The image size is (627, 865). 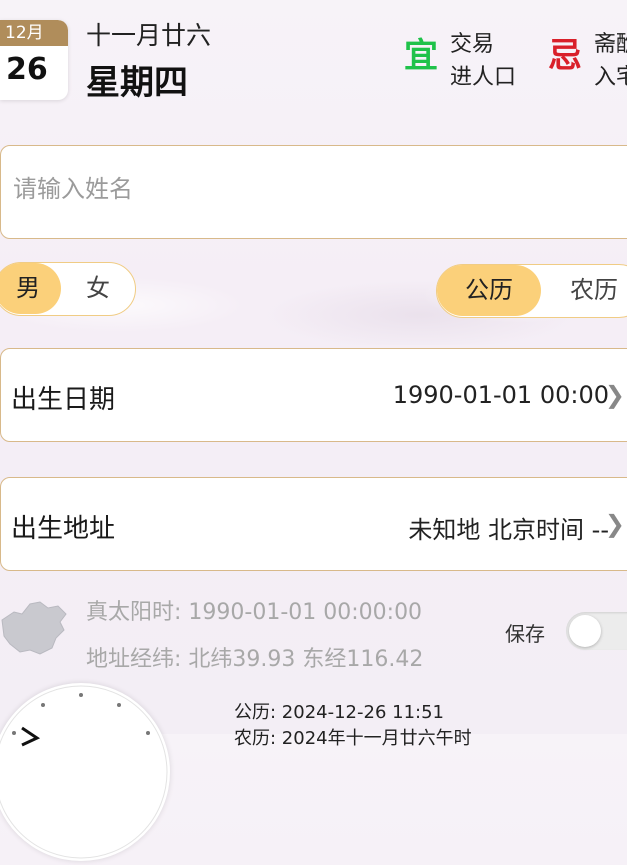 What do you see at coordinates (472, 44) in the screenshot?
I see `yi-item: 交易` at bounding box center [472, 44].